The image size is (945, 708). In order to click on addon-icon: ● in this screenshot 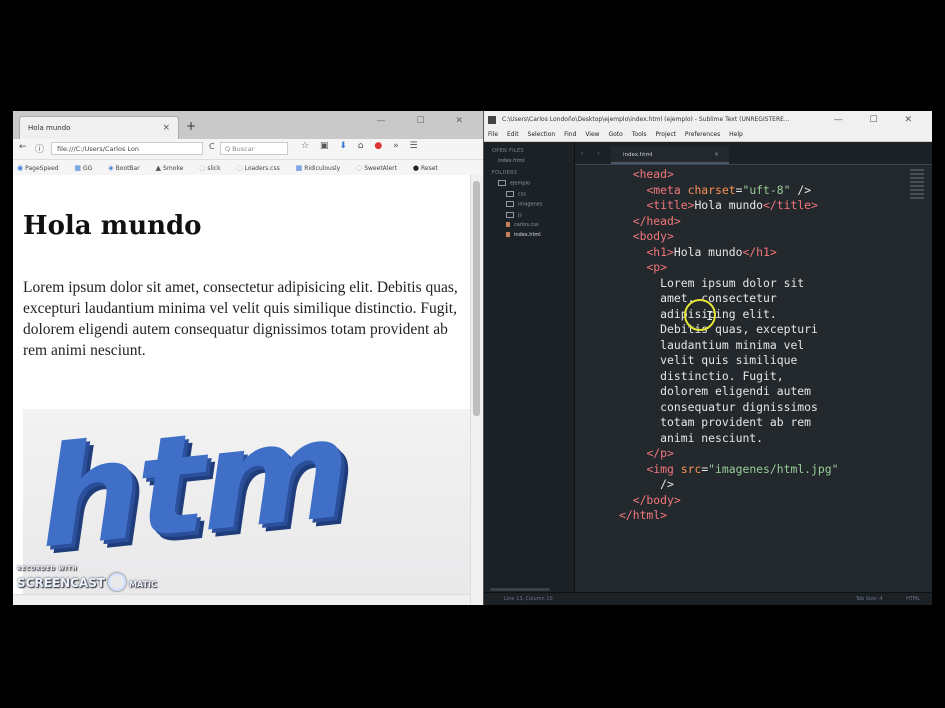, I will do `click(378, 146)`.